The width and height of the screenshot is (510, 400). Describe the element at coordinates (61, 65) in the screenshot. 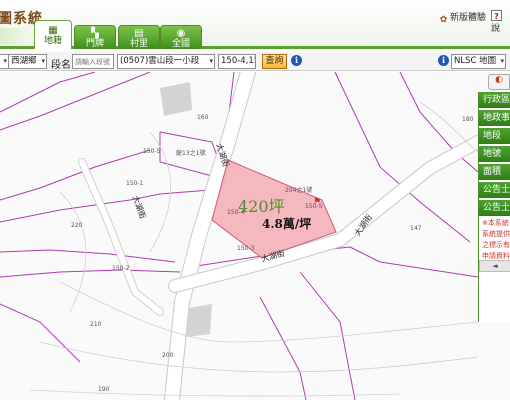

I see `section-label: 段名` at that location.